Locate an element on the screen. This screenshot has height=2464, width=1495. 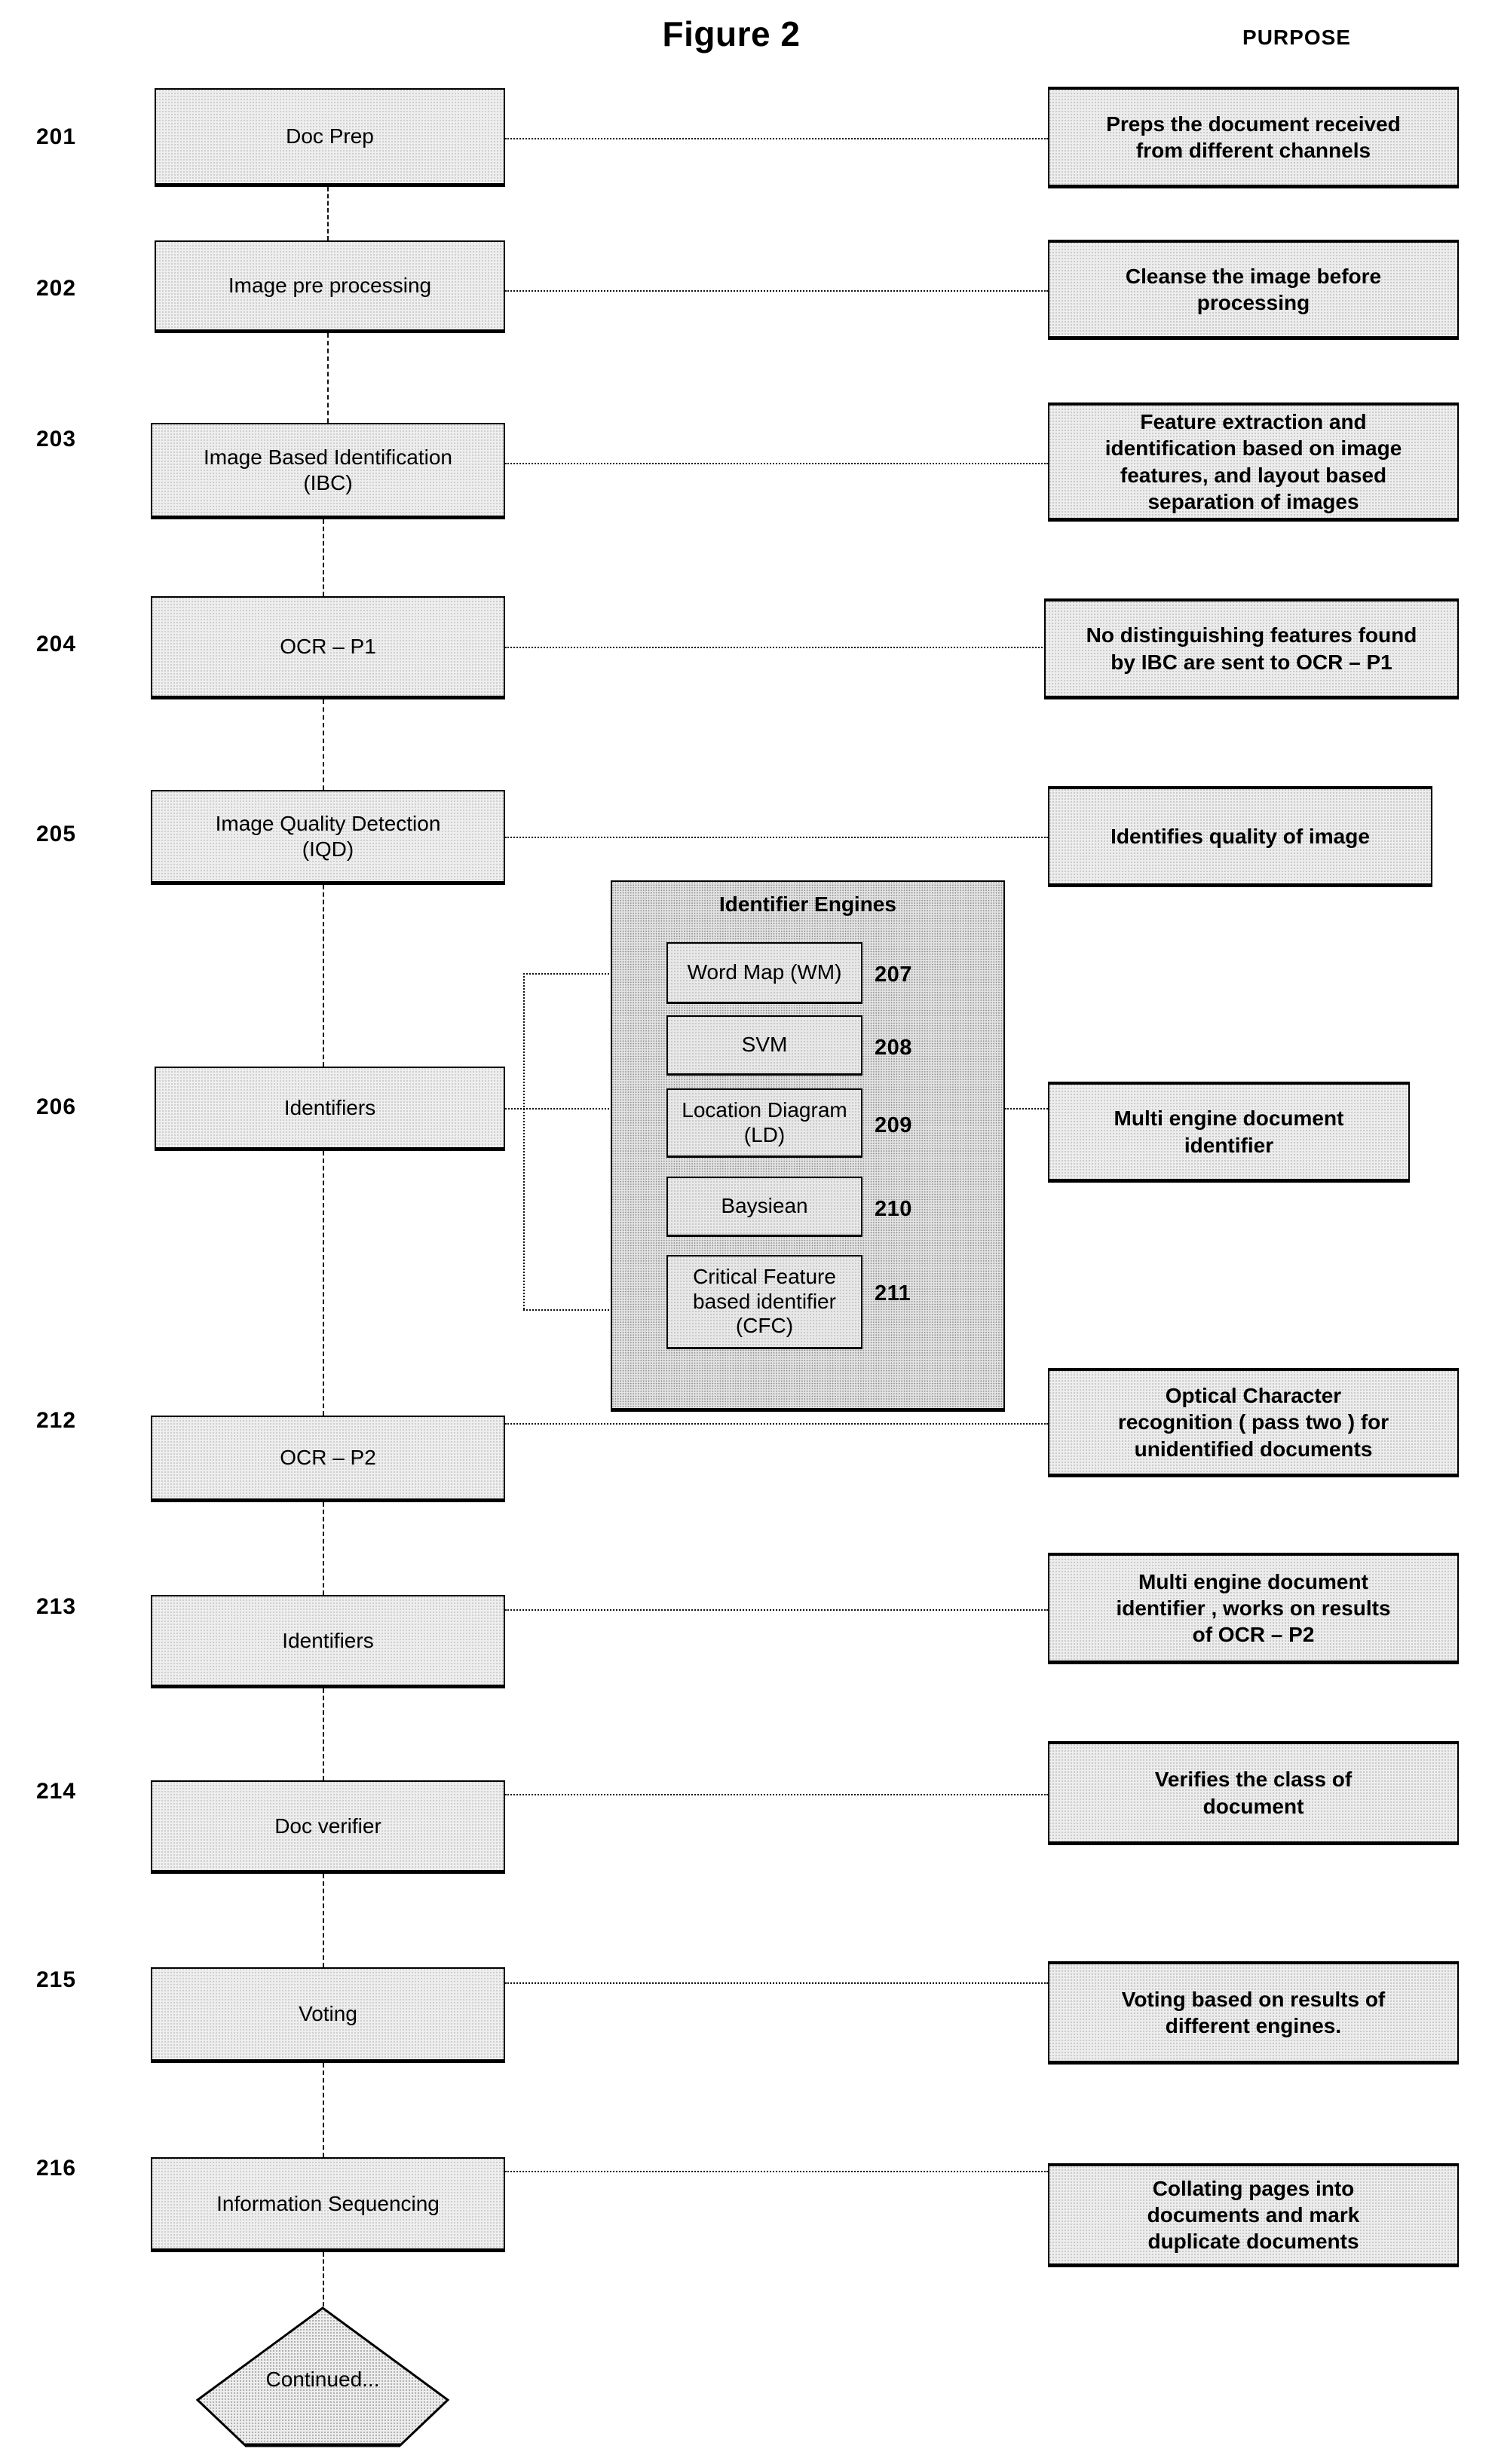
engine-box-word-map: Word Map (WM) is located at coordinates (764, 973).